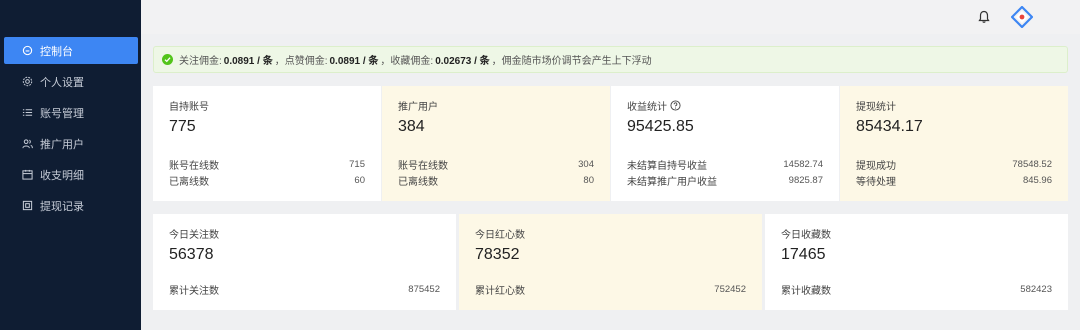 Image resolution: width=1080 pixels, height=330 pixels. I want to click on stat-value: 9825.87, so click(805, 180).